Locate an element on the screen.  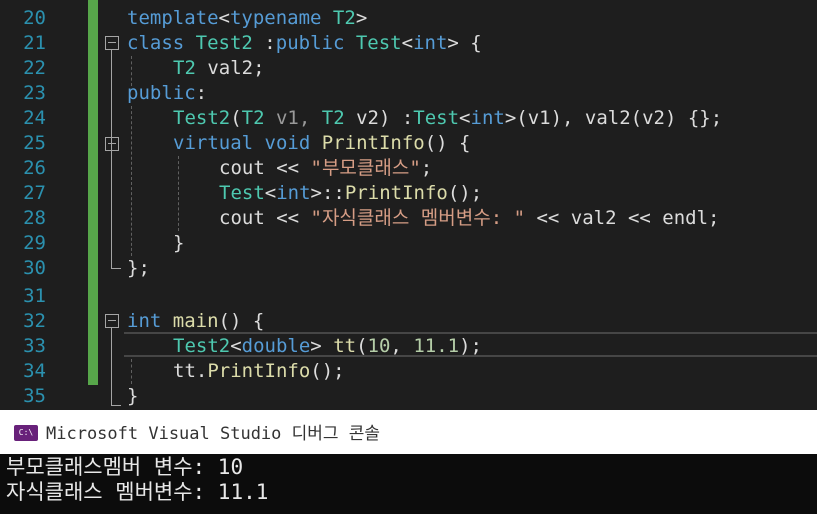
code-line-29: } is located at coordinates (178, 243).